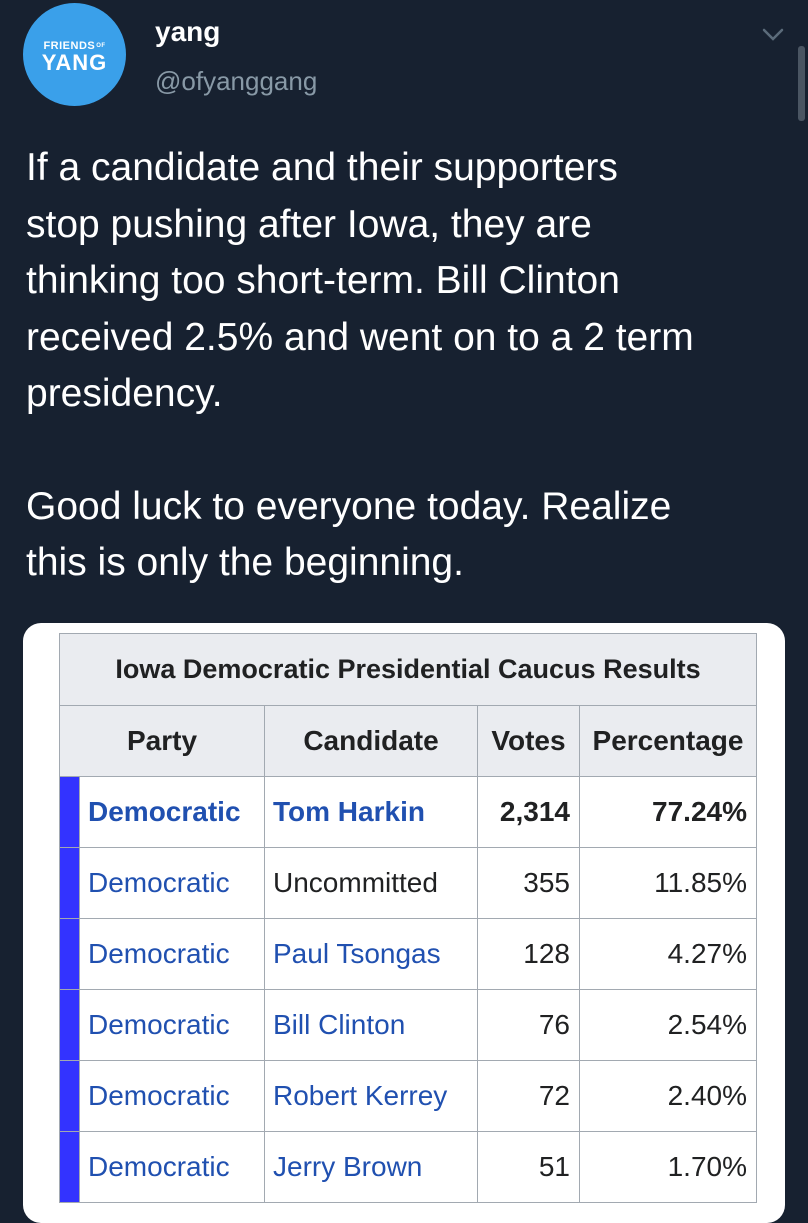  What do you see at coordinates (528, 1167) in the screenshot?
I see `votes-cell: 51` at bounding box center [528, 1167].